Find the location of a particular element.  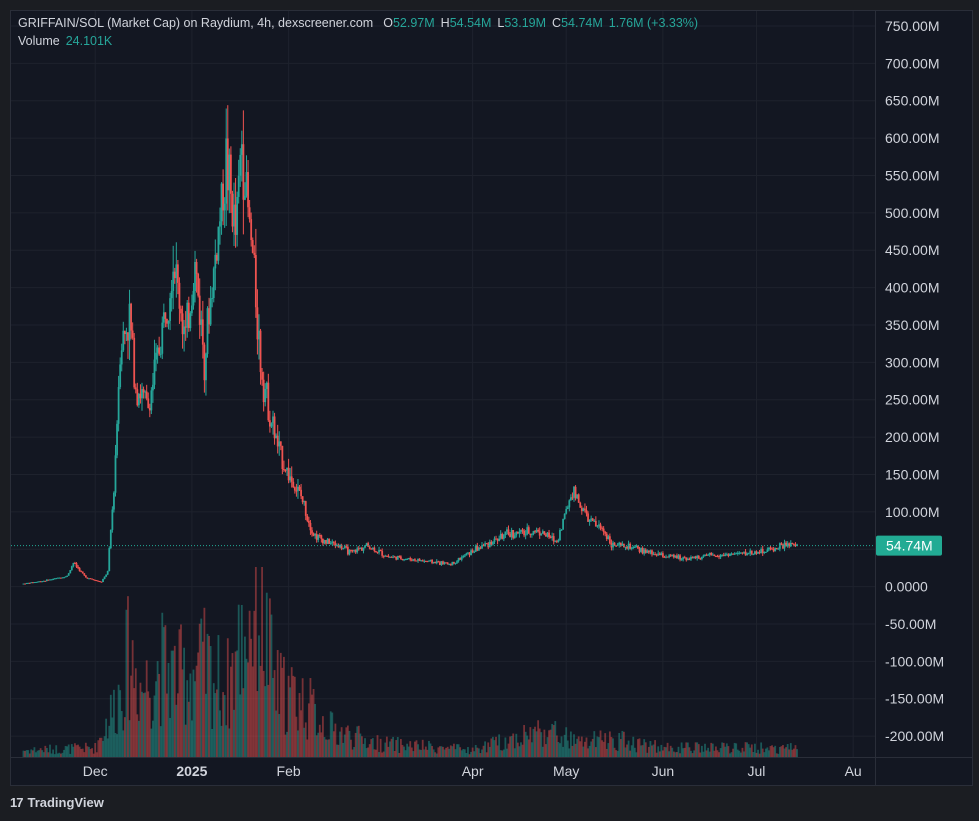

low-value: 53.19M is located at coordinates (525, 23).